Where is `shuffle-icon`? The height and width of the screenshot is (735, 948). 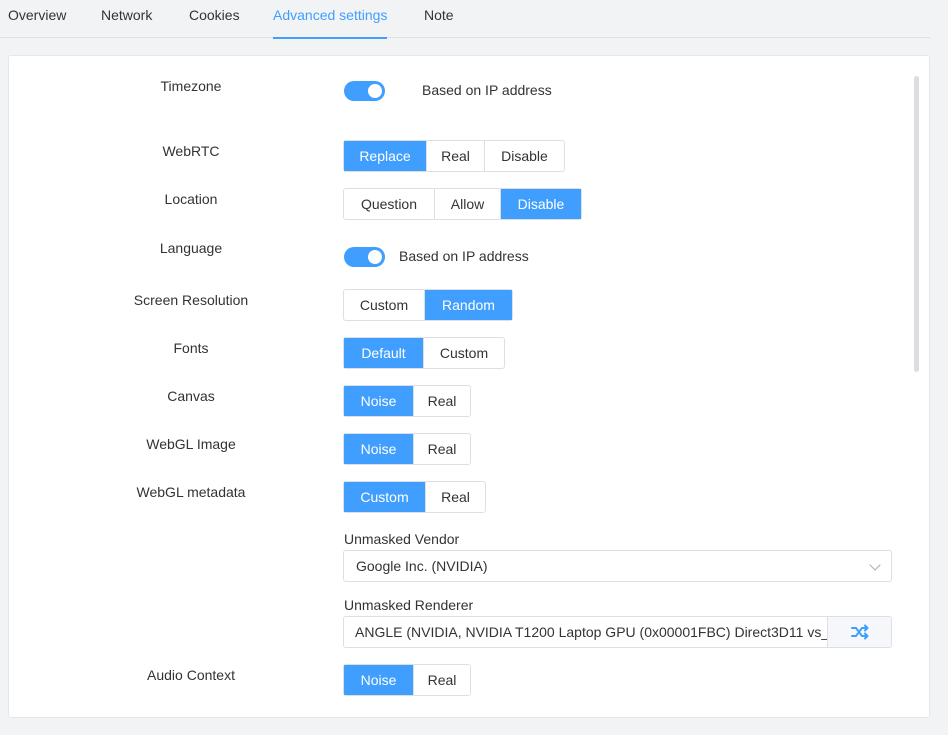 shuffle-icon is located at coordinates (859, 632).